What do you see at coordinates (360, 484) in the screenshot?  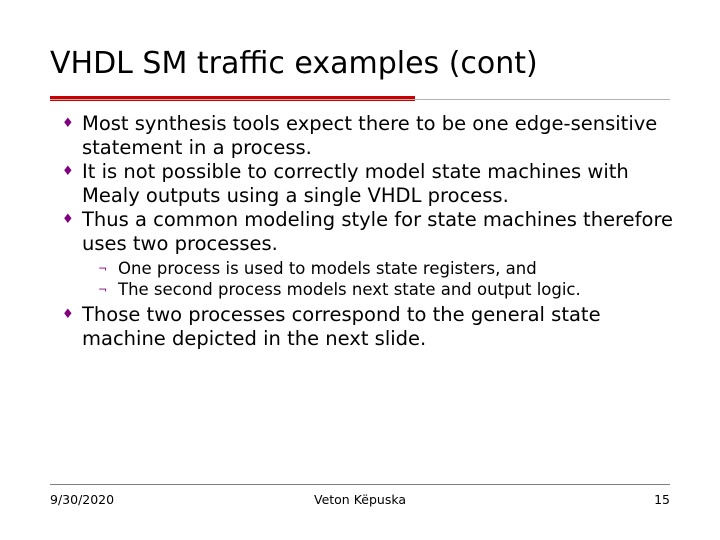 I see `footer-divider` at bounding box center [360, 484].